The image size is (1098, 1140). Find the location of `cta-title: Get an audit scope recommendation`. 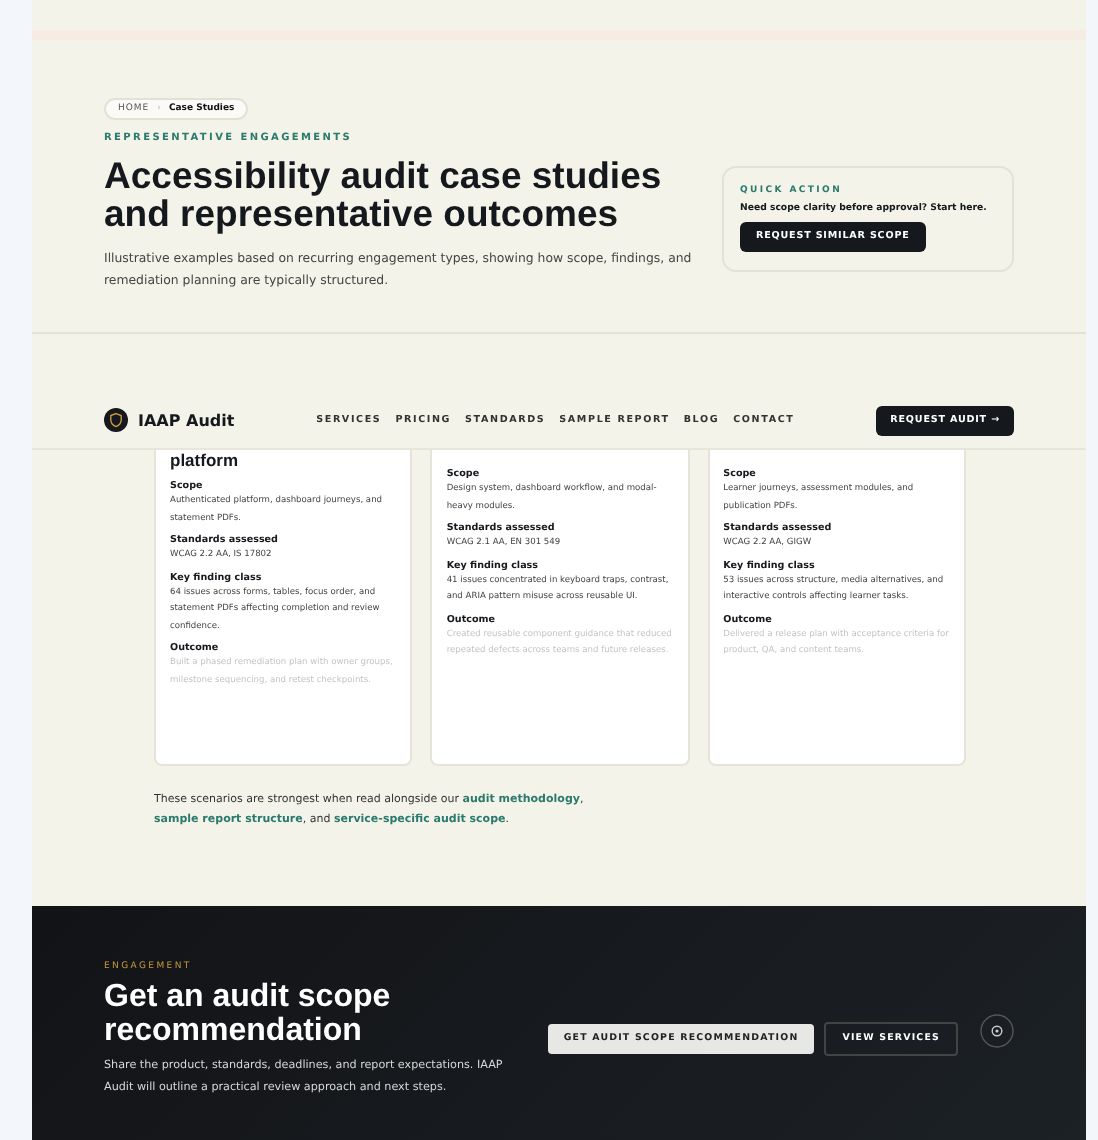

cta-title: Get an audit scope recommendation is located at coordinates (248, 1014).